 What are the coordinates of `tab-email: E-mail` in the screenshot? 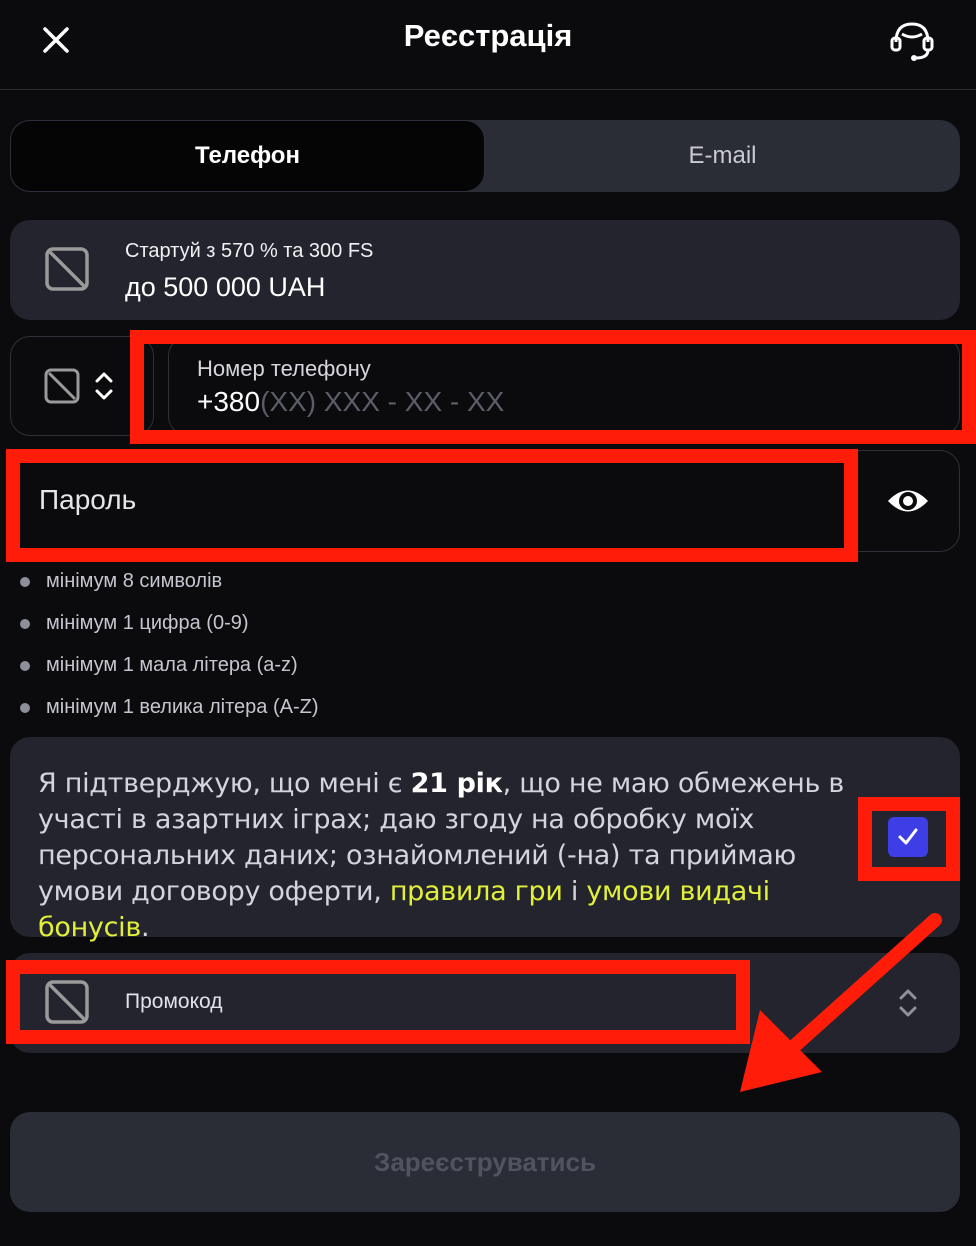 It's located at (722, 156).